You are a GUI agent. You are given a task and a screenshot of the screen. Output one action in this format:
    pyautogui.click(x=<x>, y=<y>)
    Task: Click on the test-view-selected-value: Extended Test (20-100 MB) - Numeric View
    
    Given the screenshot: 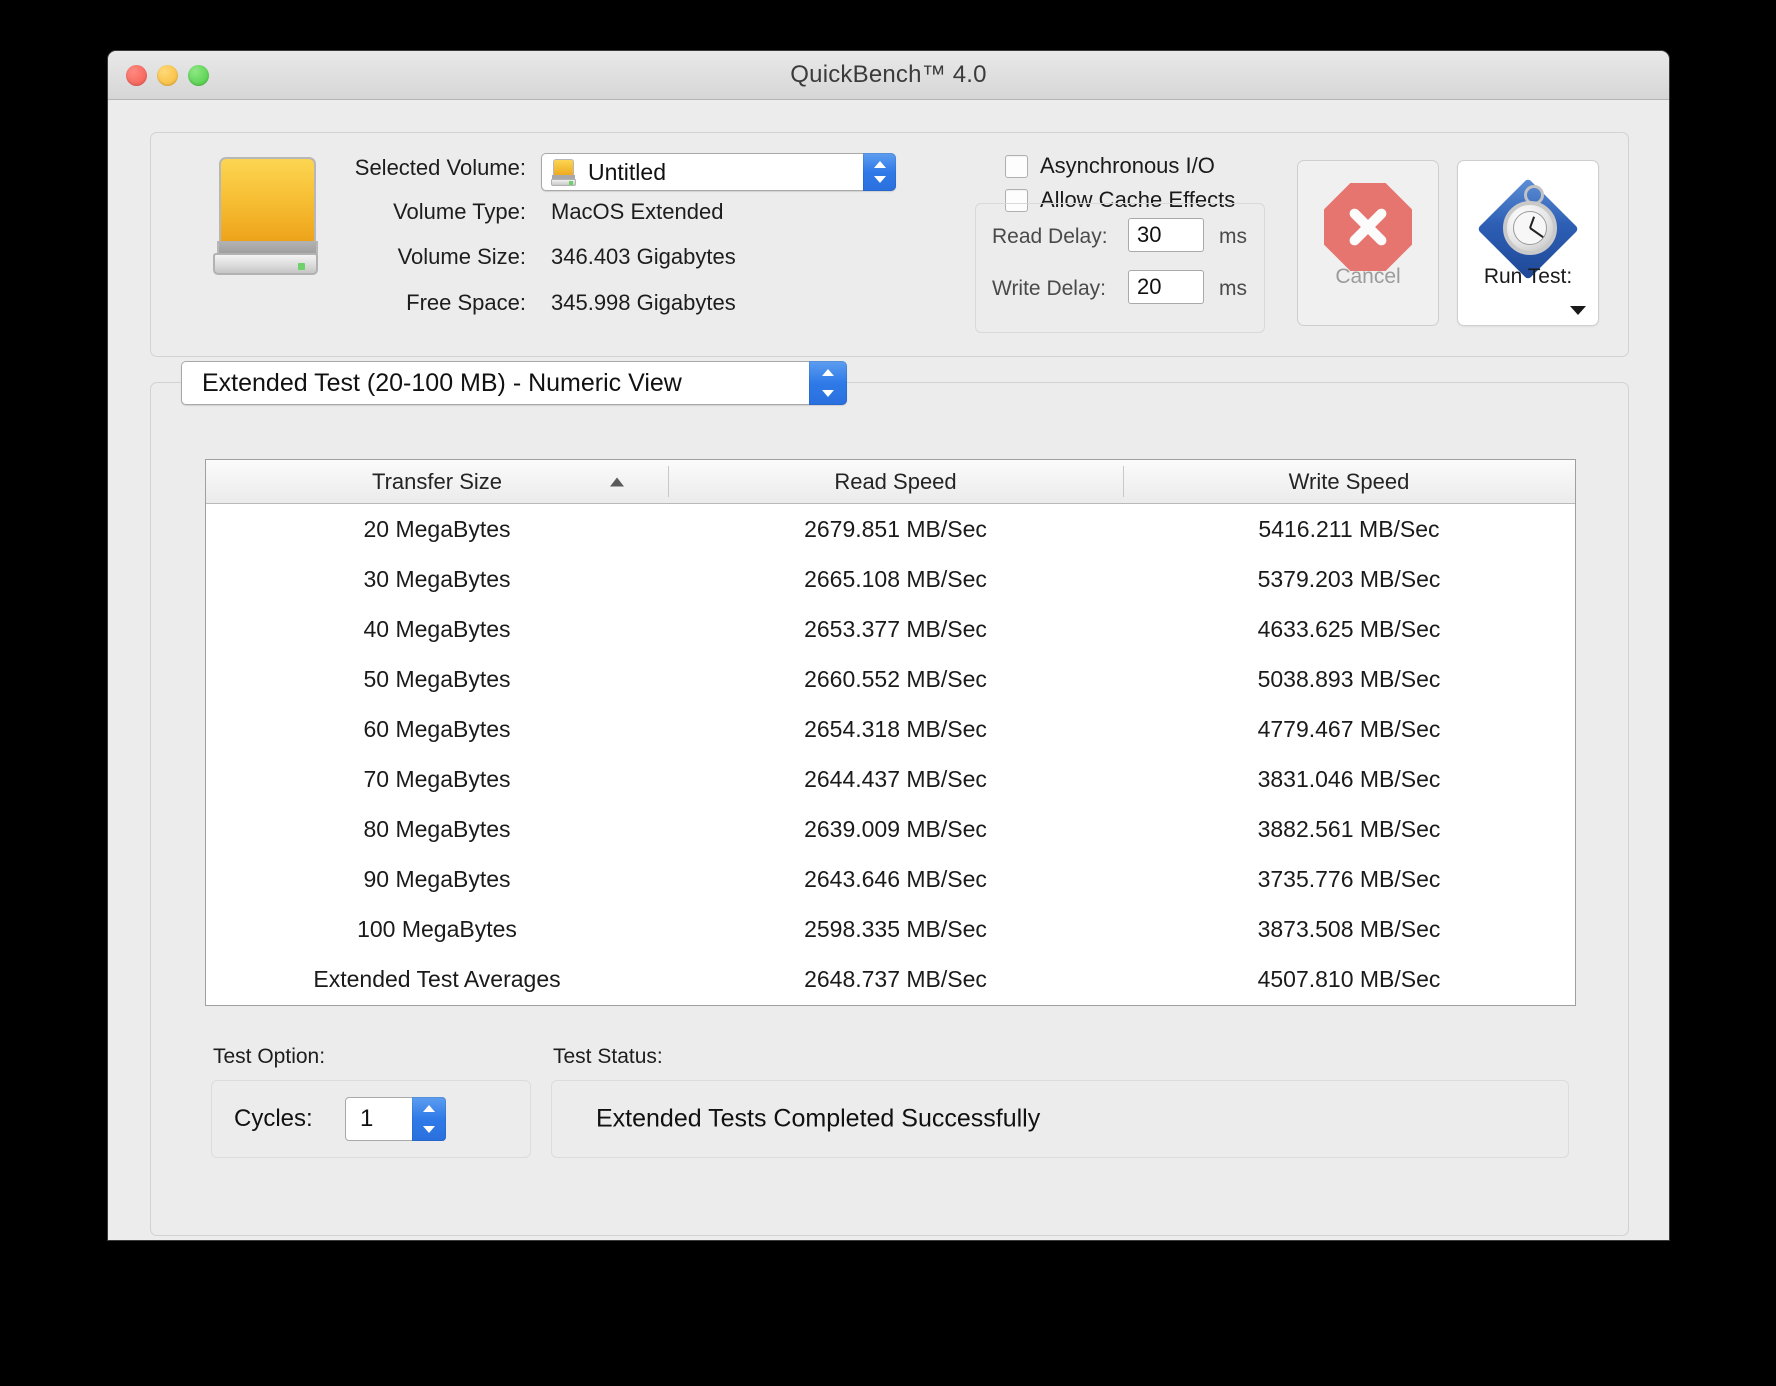 What is the action you would take?
    pyautogui.click(x=442, y=383)
    